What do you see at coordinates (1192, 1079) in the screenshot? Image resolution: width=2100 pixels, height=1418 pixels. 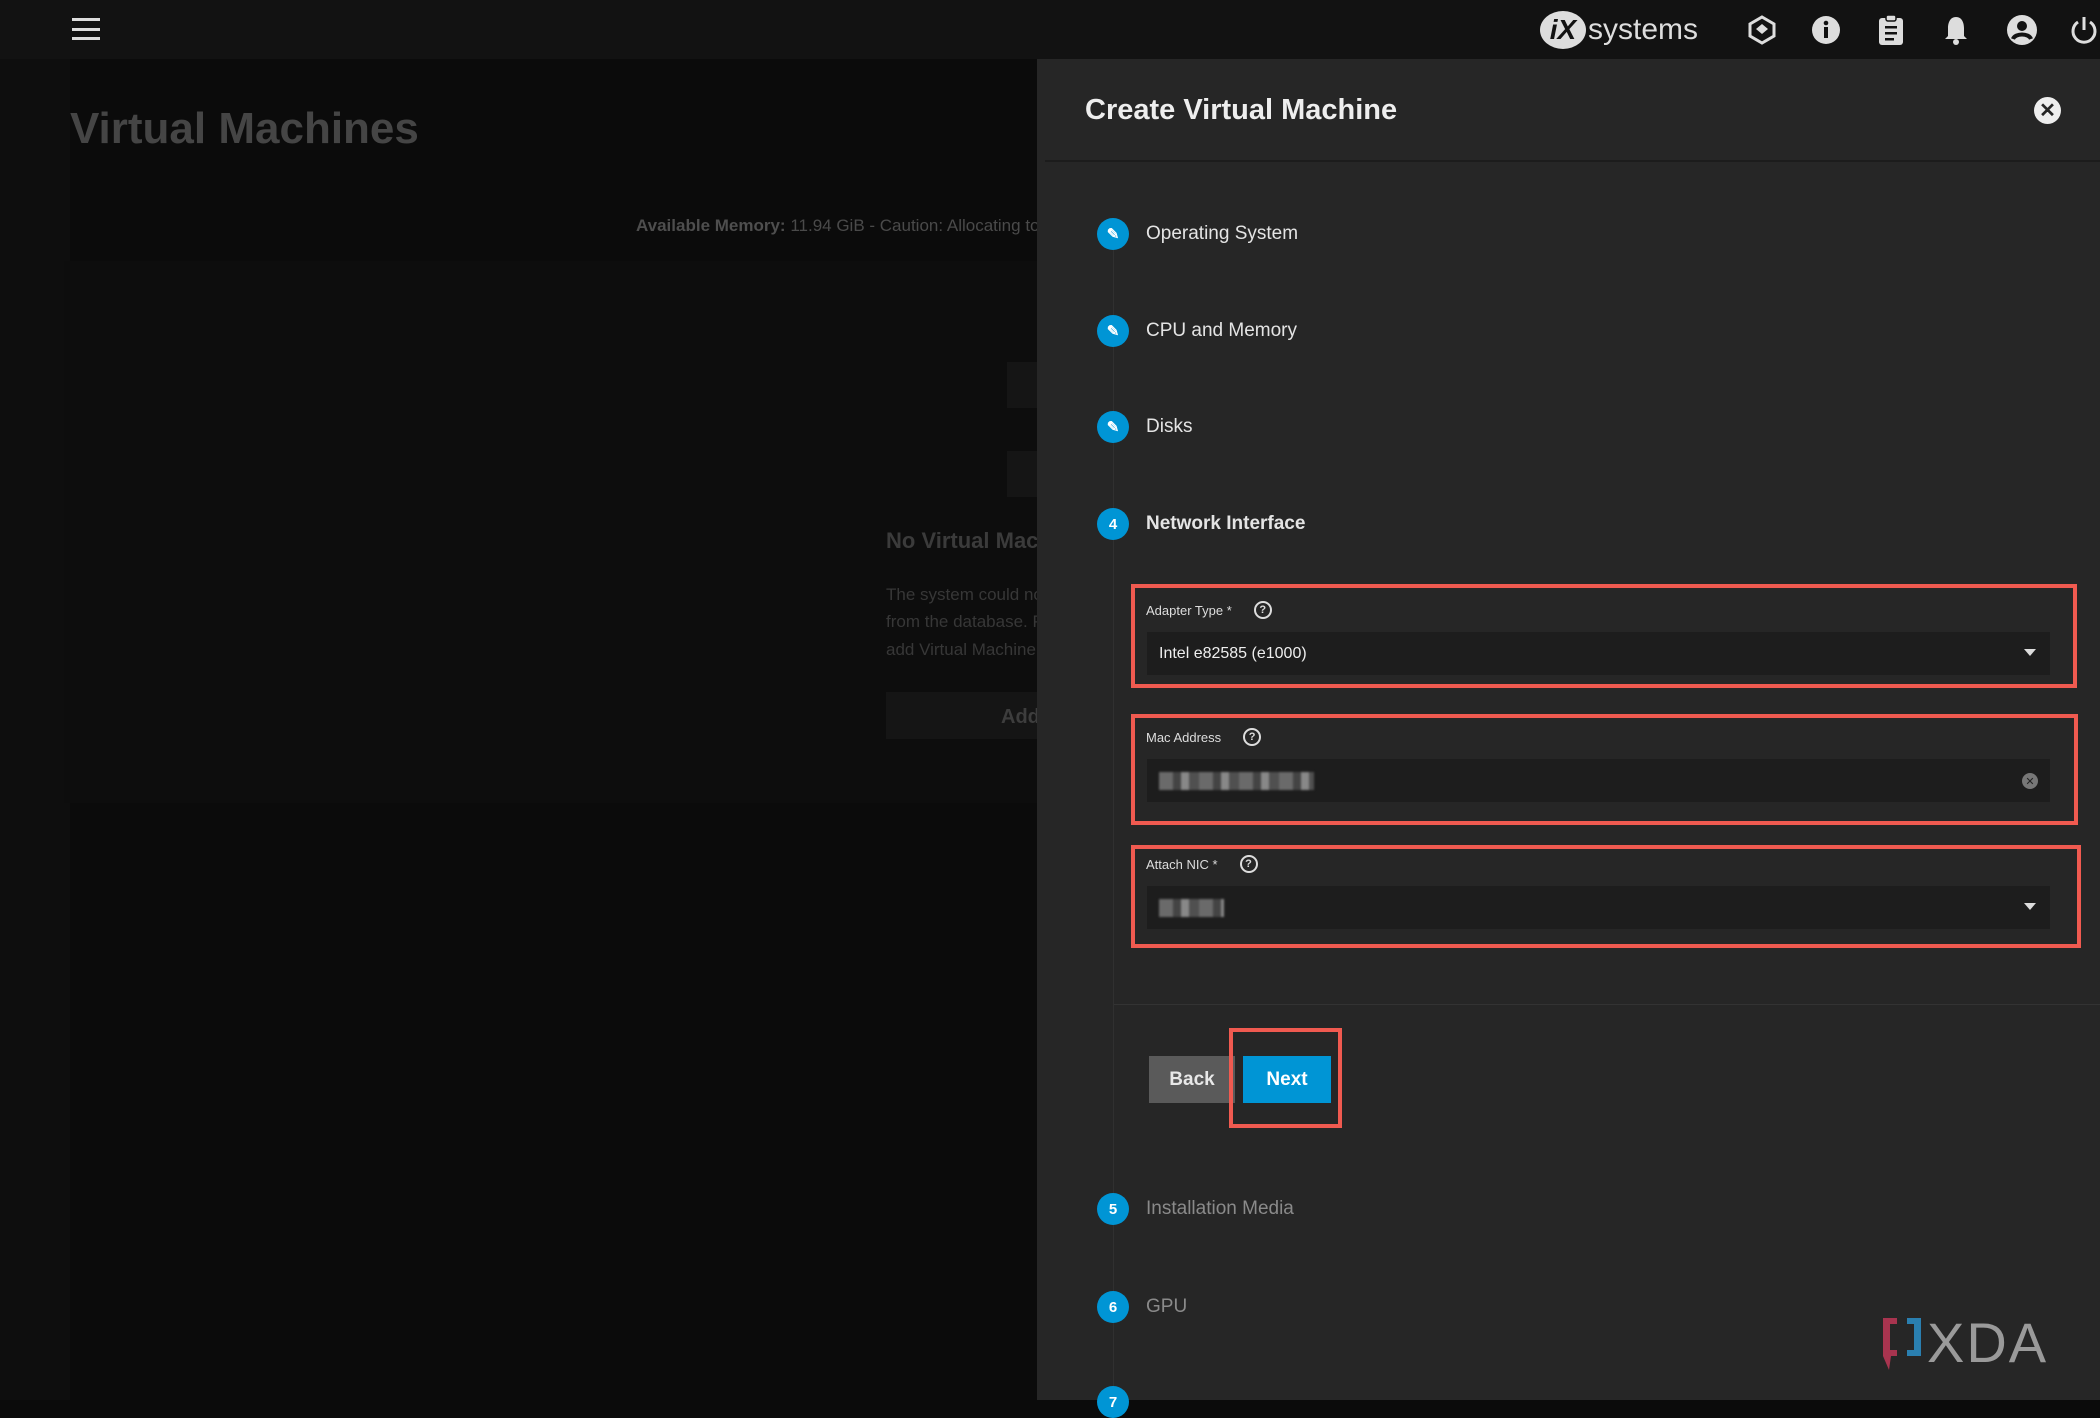 I see `back-button: Back` at bounding box center [1192, 1079].